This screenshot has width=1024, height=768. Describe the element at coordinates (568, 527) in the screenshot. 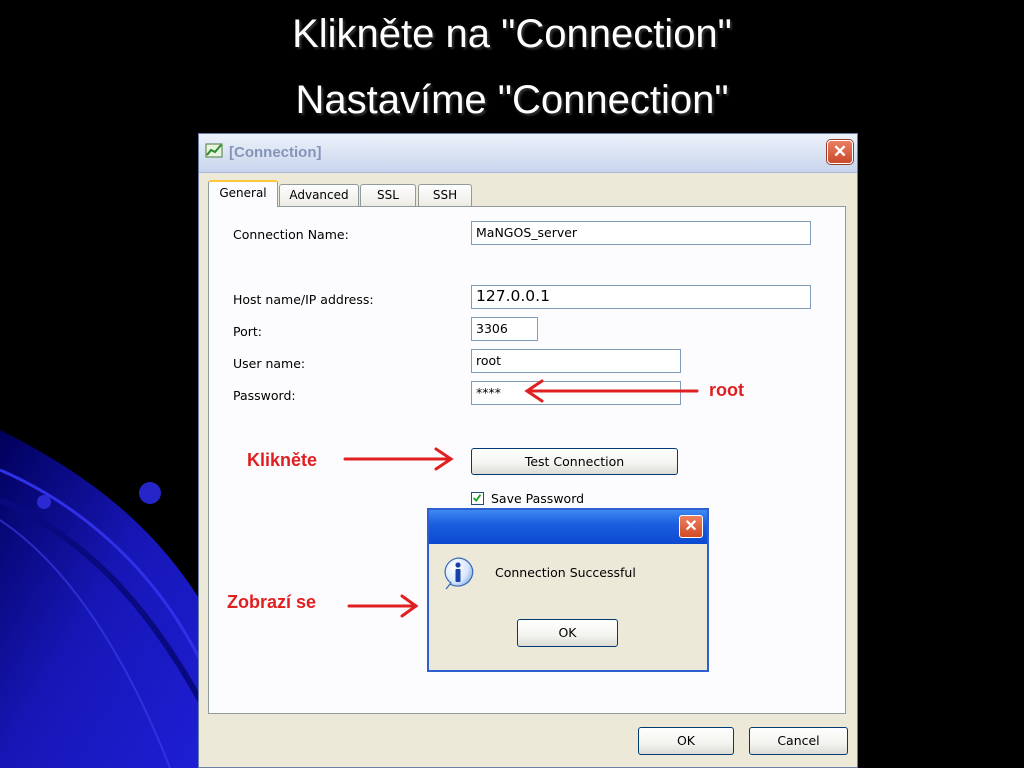

I see `message-box-titlebar: ✕` at that location.